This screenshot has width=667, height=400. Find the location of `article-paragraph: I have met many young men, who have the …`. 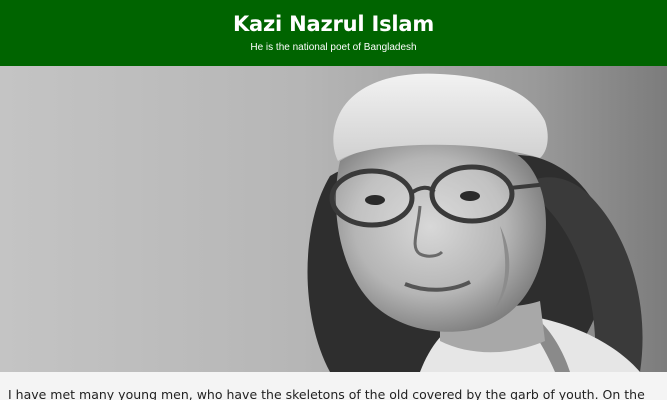

article-paragraph: I have met many young men, who have the … is located at coordinates (333, 386).